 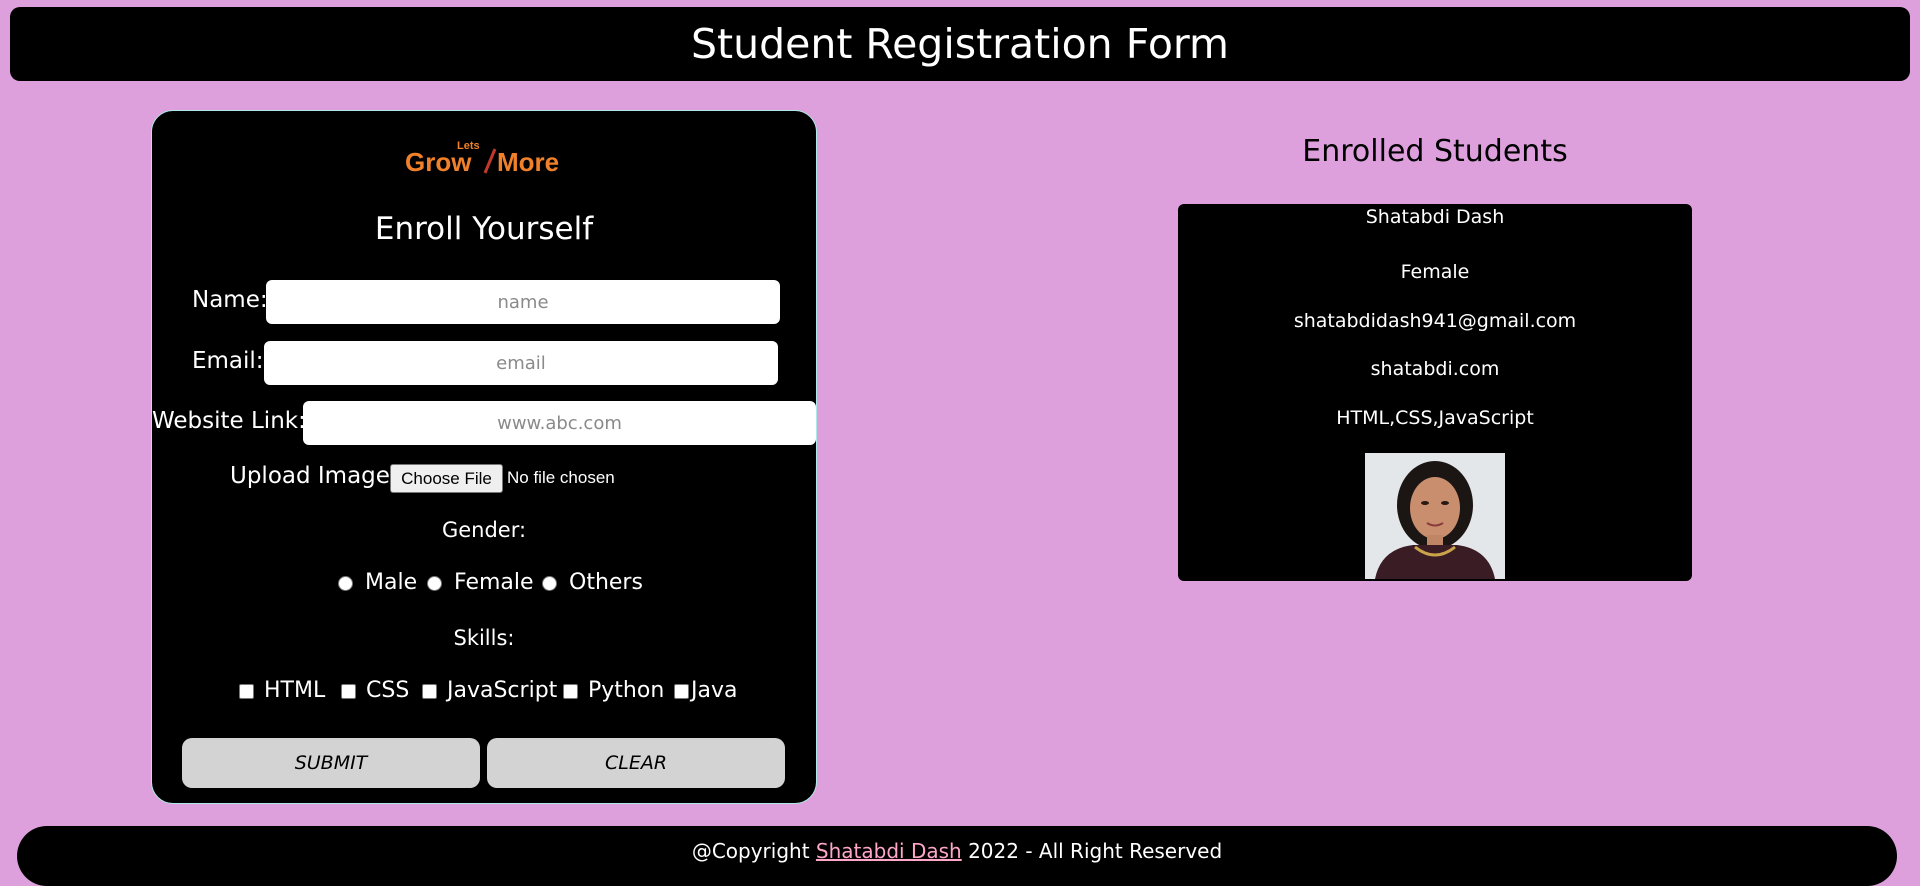 I want to click on enrolled-students-title: Enrolled Students, so click(x=1435, y=151).